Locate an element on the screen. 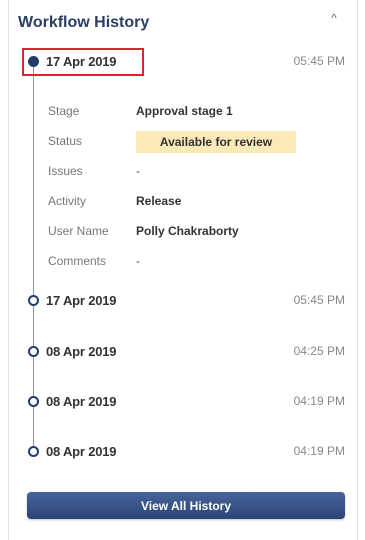 The width and height of the screenshot is (365, 540). detail-row-stage: Stage Approval stage 1 is located at coordinates (198, 112).